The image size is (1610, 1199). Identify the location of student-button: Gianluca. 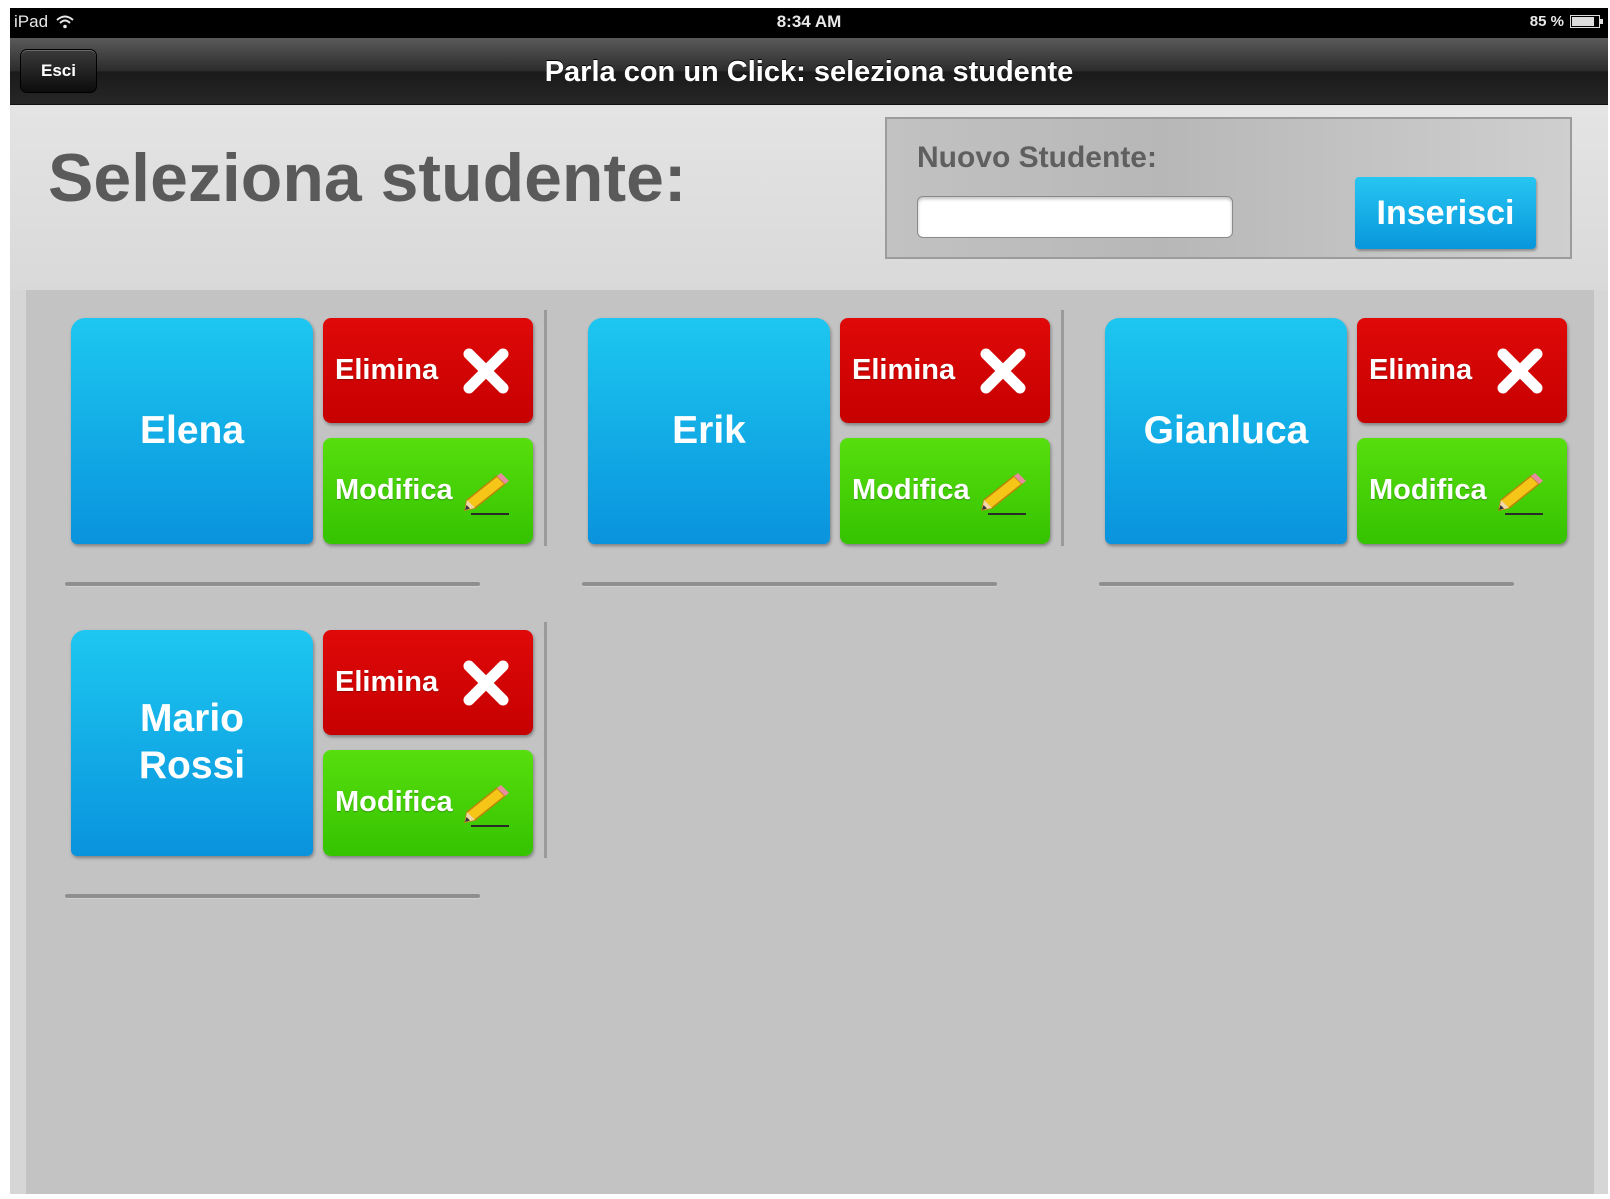
(1226, 431).